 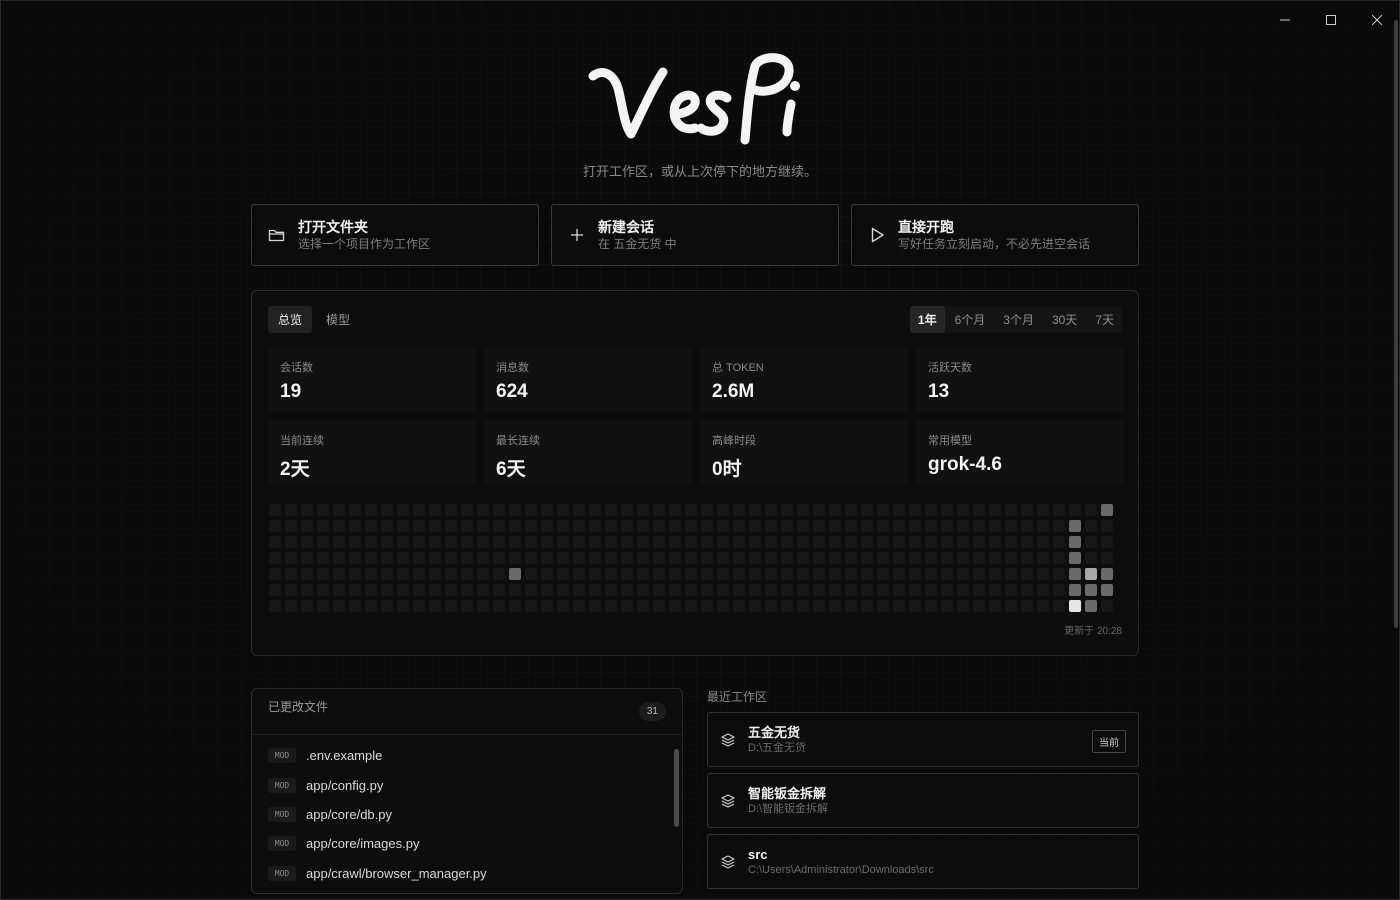 What do you see at coordinates (467, 873) in the screenshot?
I see `file-row: MOD app/crawl/browser_manager.py` at bounding box center [467, 873].